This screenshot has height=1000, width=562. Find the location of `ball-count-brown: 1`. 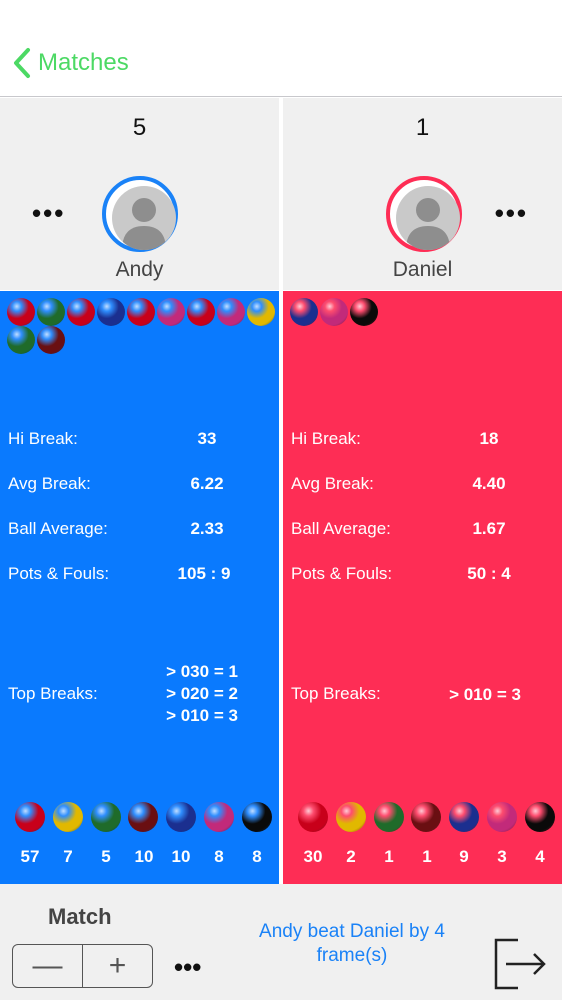

ball-count-brown: 1 is located at coordinates (427, 856).